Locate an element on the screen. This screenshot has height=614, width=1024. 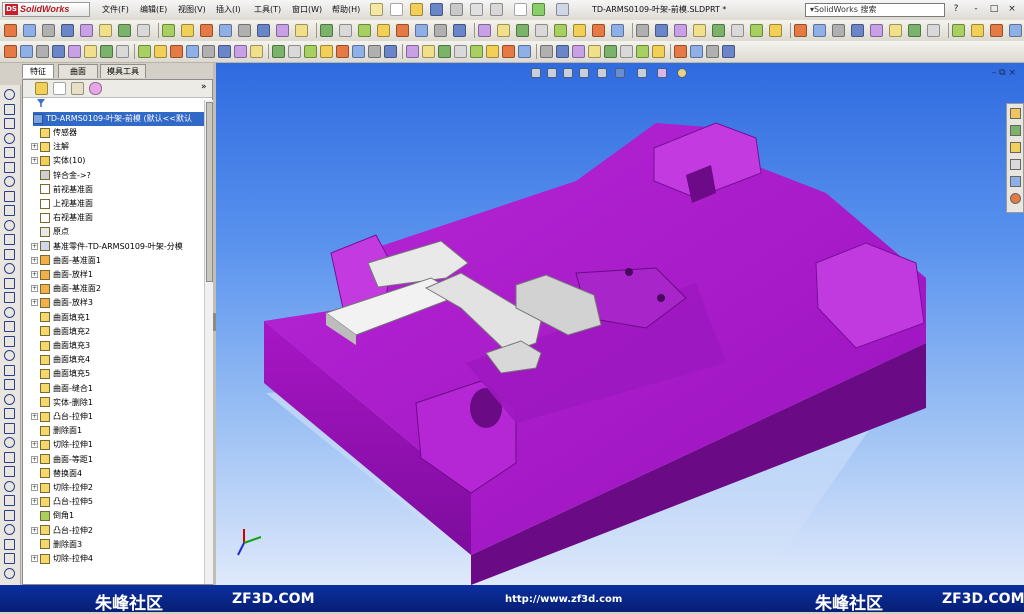
tree-item: + 曲面-基准面1 is located at coordinates (121, 261).